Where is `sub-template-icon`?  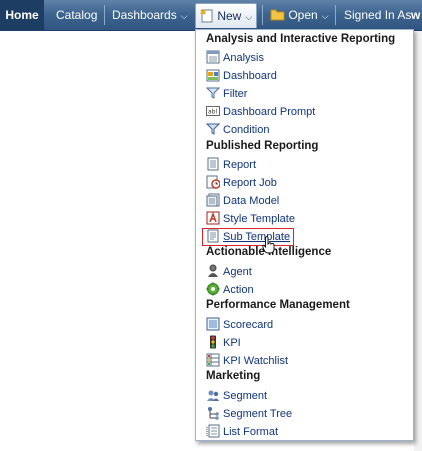
sub-template-icon is located at coordinates (213, 236).